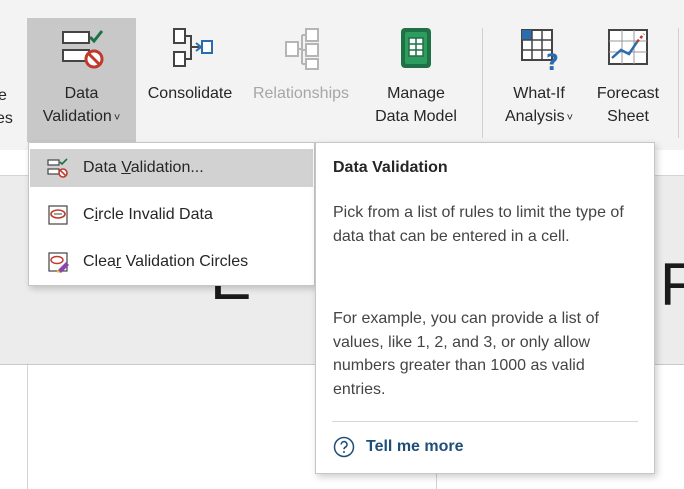 This screenshot has width=684, height=489. I want to click on manage-data-model-label-1: Manage, so click(416, 93).